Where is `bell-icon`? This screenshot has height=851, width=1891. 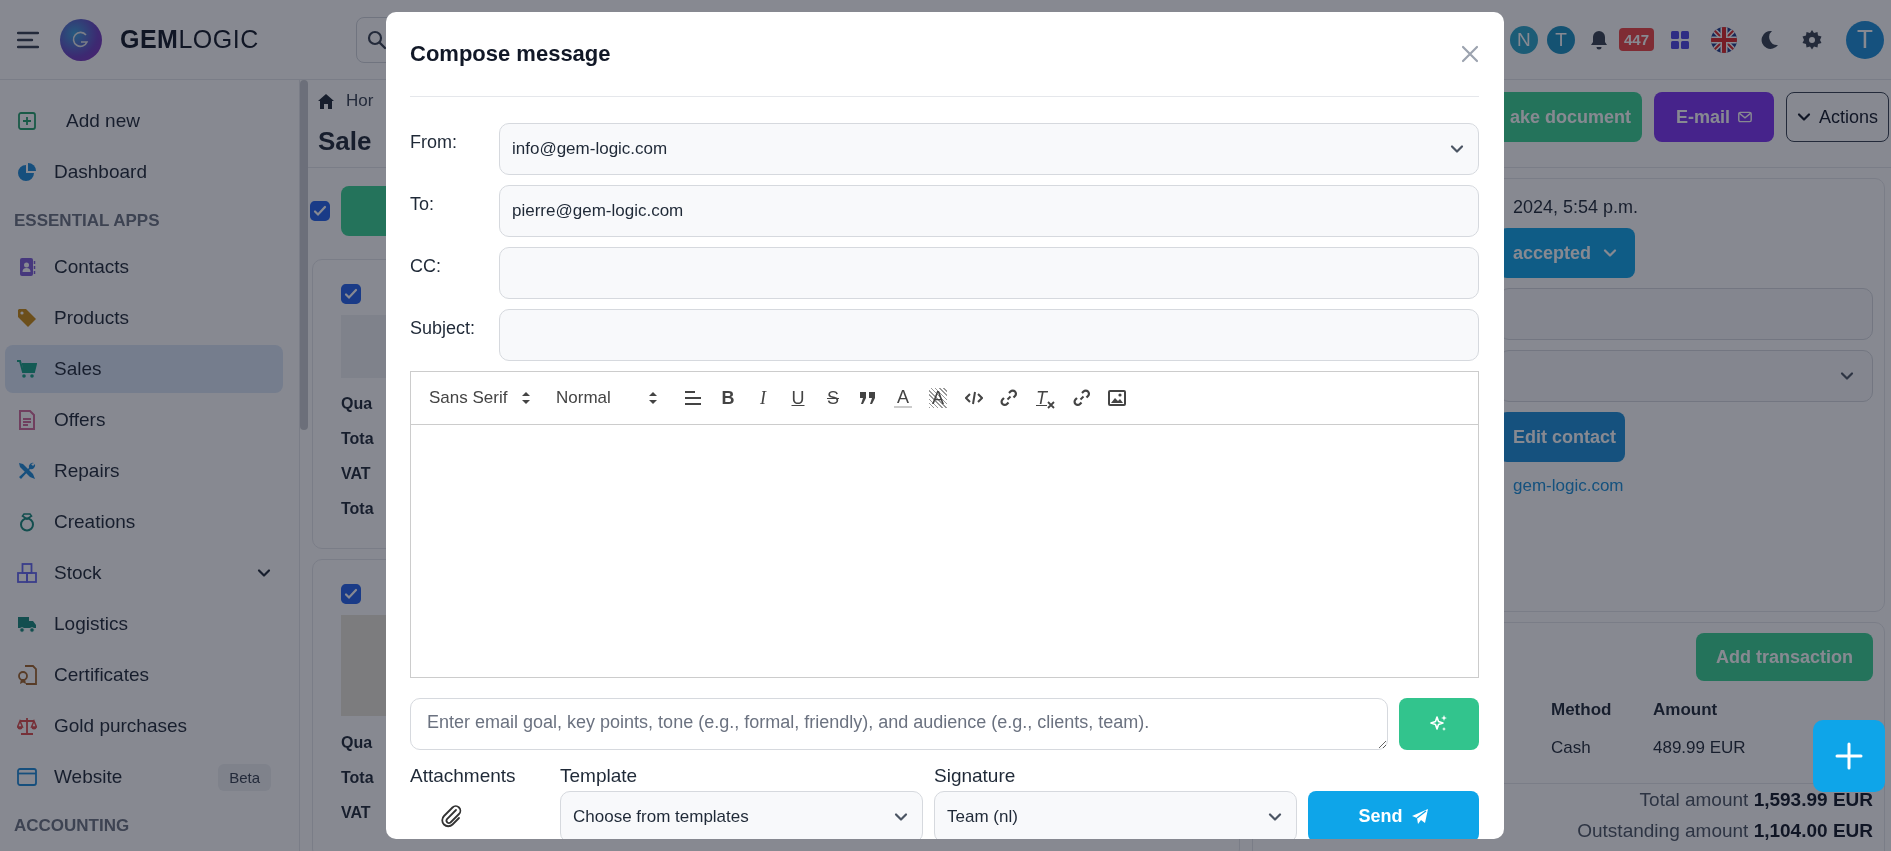
bell-icon is located at coordinates (1598, 39).